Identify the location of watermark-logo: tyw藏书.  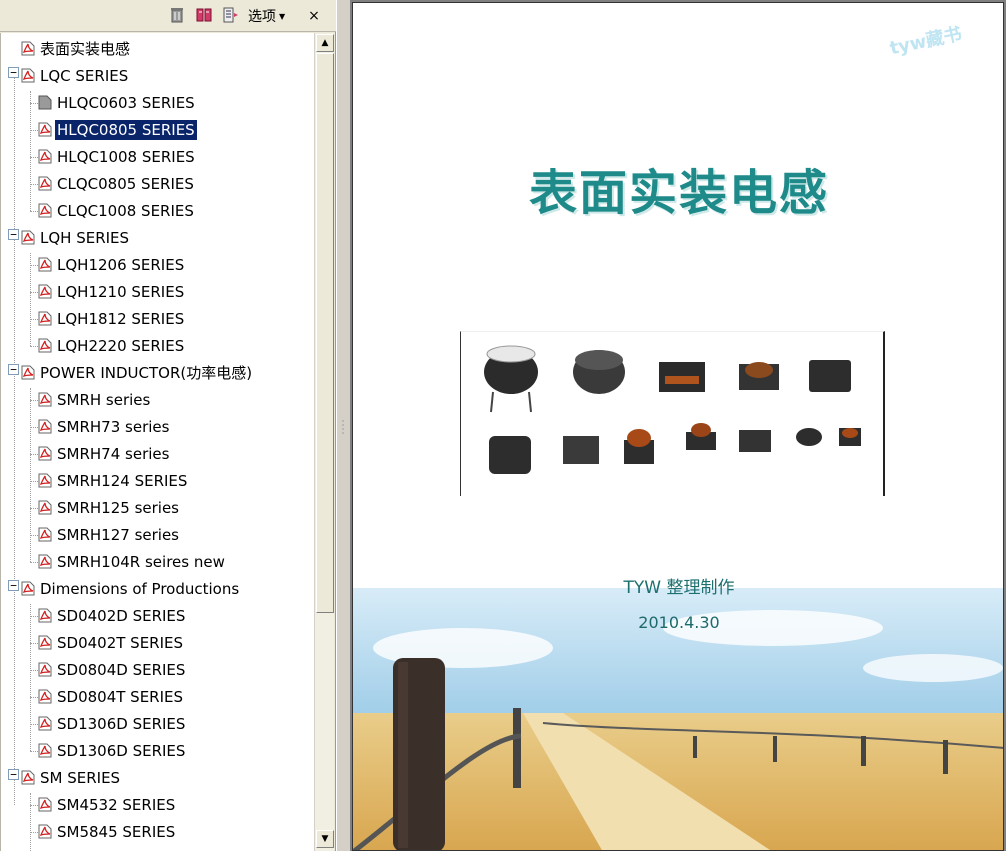
(925, 41).